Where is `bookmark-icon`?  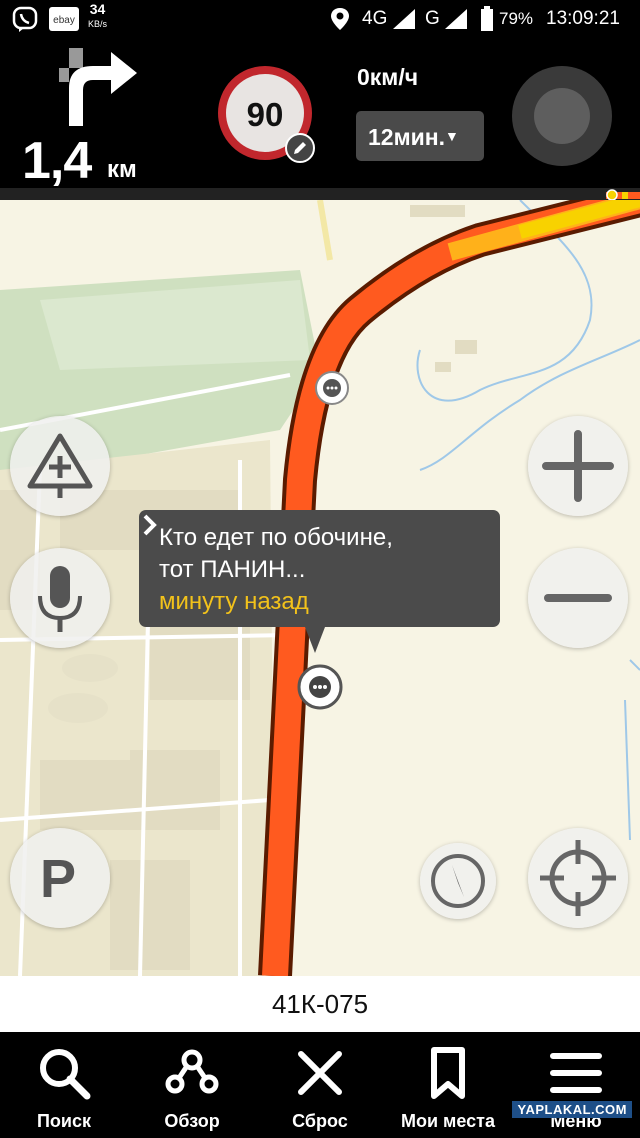 bookmark-icon is located at coordinates (448, 1073).